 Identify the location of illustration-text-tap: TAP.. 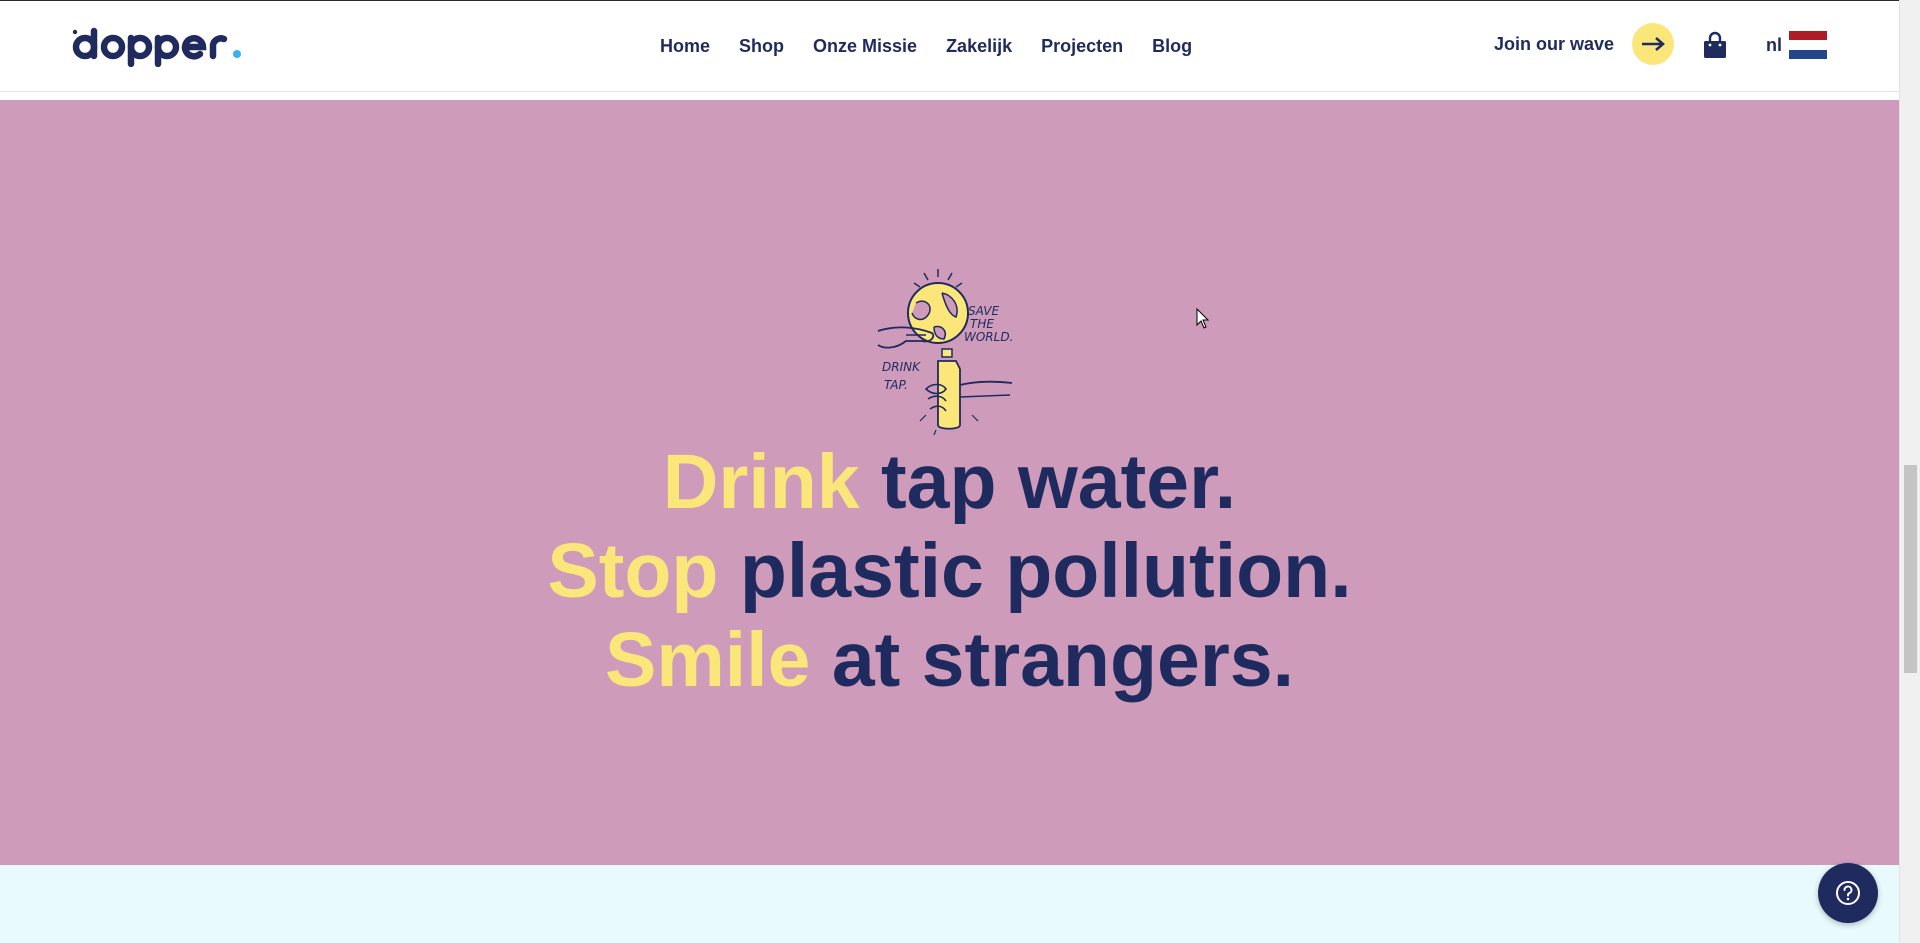
(896, 385).